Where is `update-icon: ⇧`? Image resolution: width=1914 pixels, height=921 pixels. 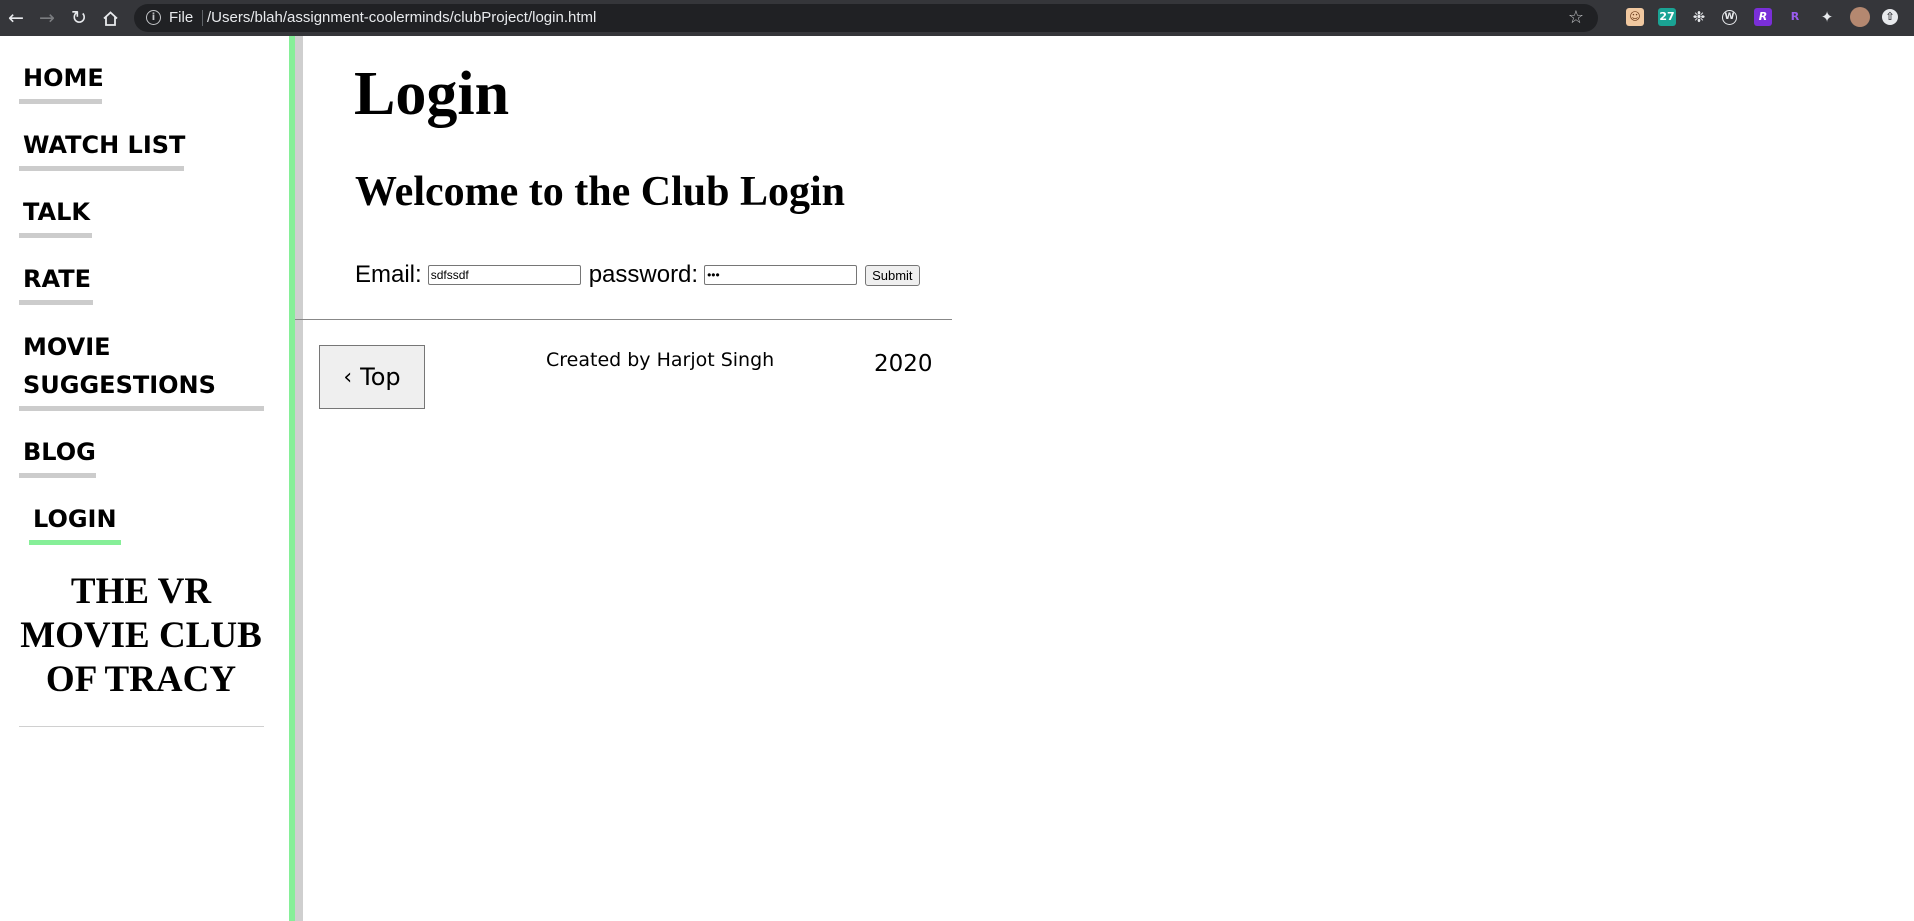 update-icon: ⇧ is located at coordinates (1890, 17).